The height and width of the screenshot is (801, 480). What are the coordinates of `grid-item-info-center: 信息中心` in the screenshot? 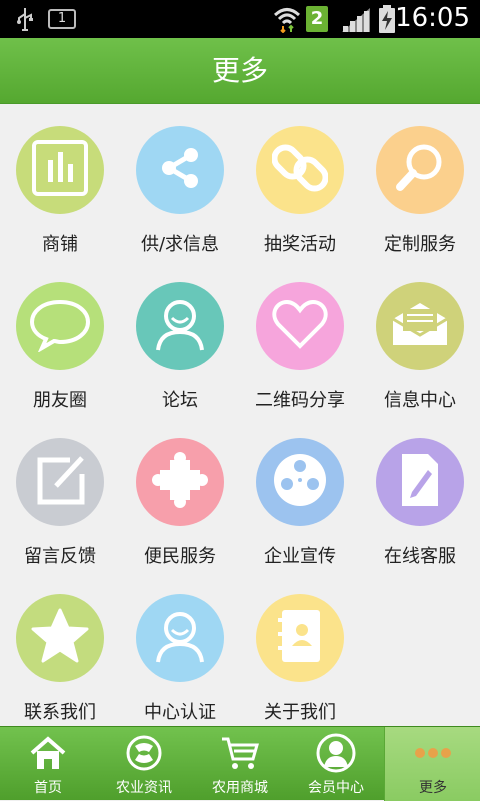 It's located at (420, 338).